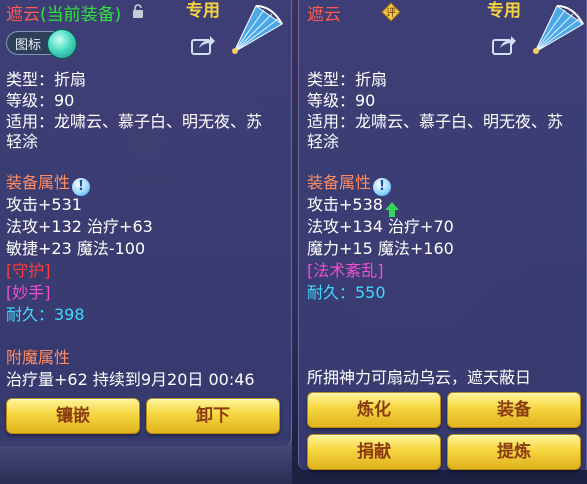 The image size is (587, 484). Describe the element at coordinates (353, 206) in the screenshot. I see `attr-line-1: 攻击+538` at that location.